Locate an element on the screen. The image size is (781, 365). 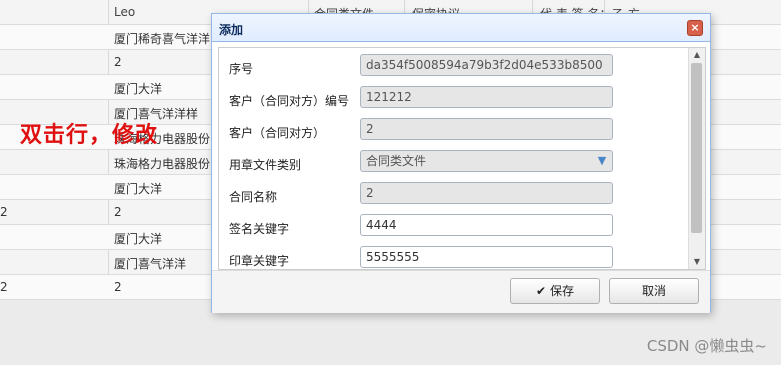
grid-cell: 珠海格力电器股份有 is located at coordinates (162, 164).